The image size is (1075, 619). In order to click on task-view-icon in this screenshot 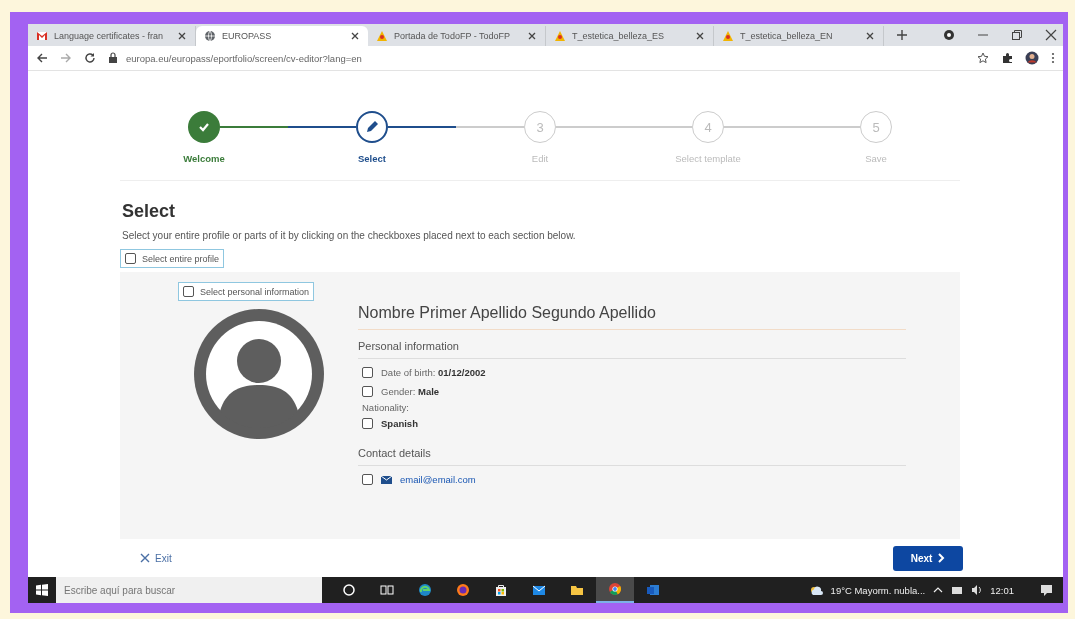, I will do `click(387, 590)`.